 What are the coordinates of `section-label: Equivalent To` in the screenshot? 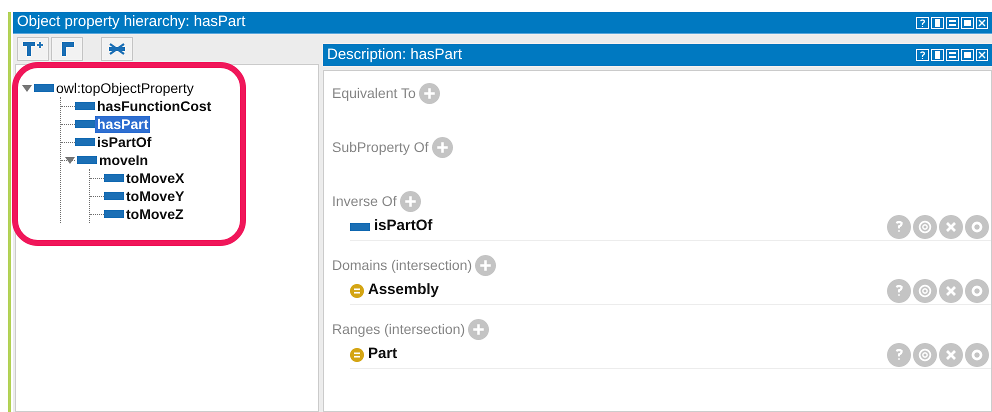 It's located at (374, 93).